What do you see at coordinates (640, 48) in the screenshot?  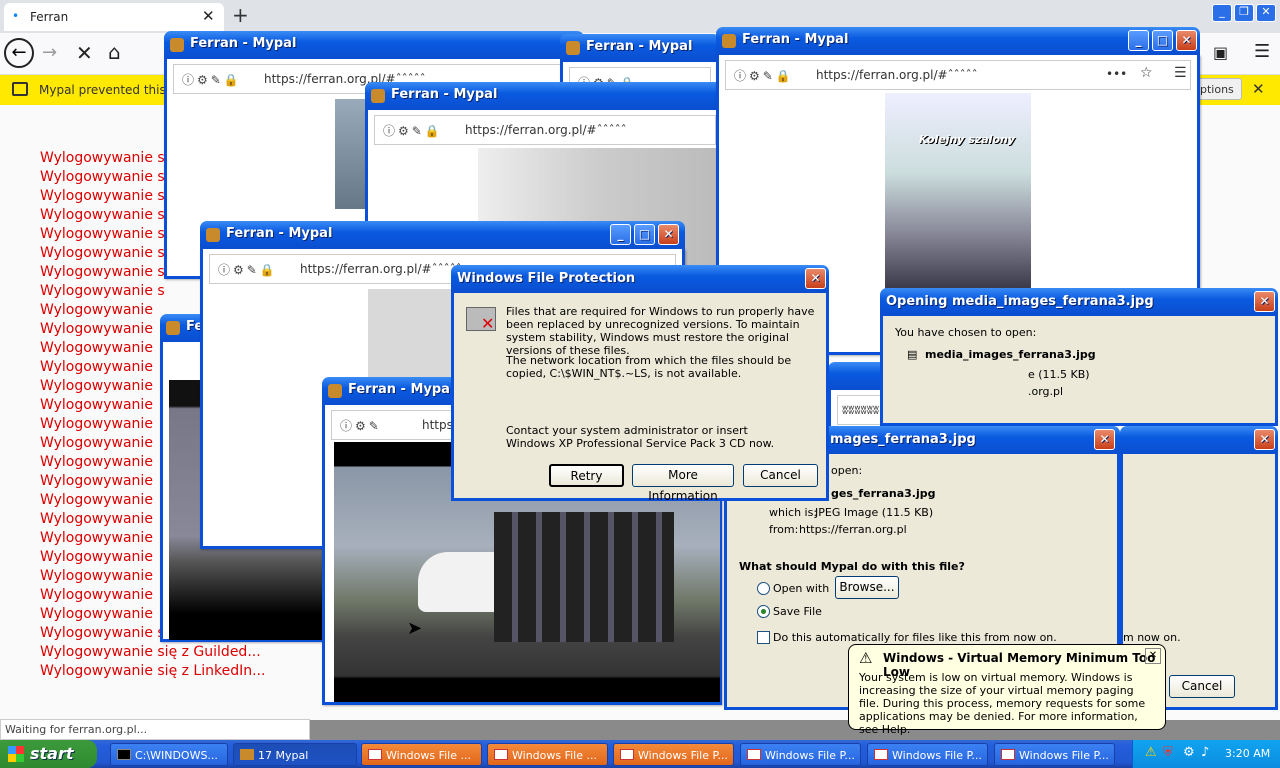 I see `popup-b-titlebar: Ferran - Mypal` at bounding box center [640, 48].